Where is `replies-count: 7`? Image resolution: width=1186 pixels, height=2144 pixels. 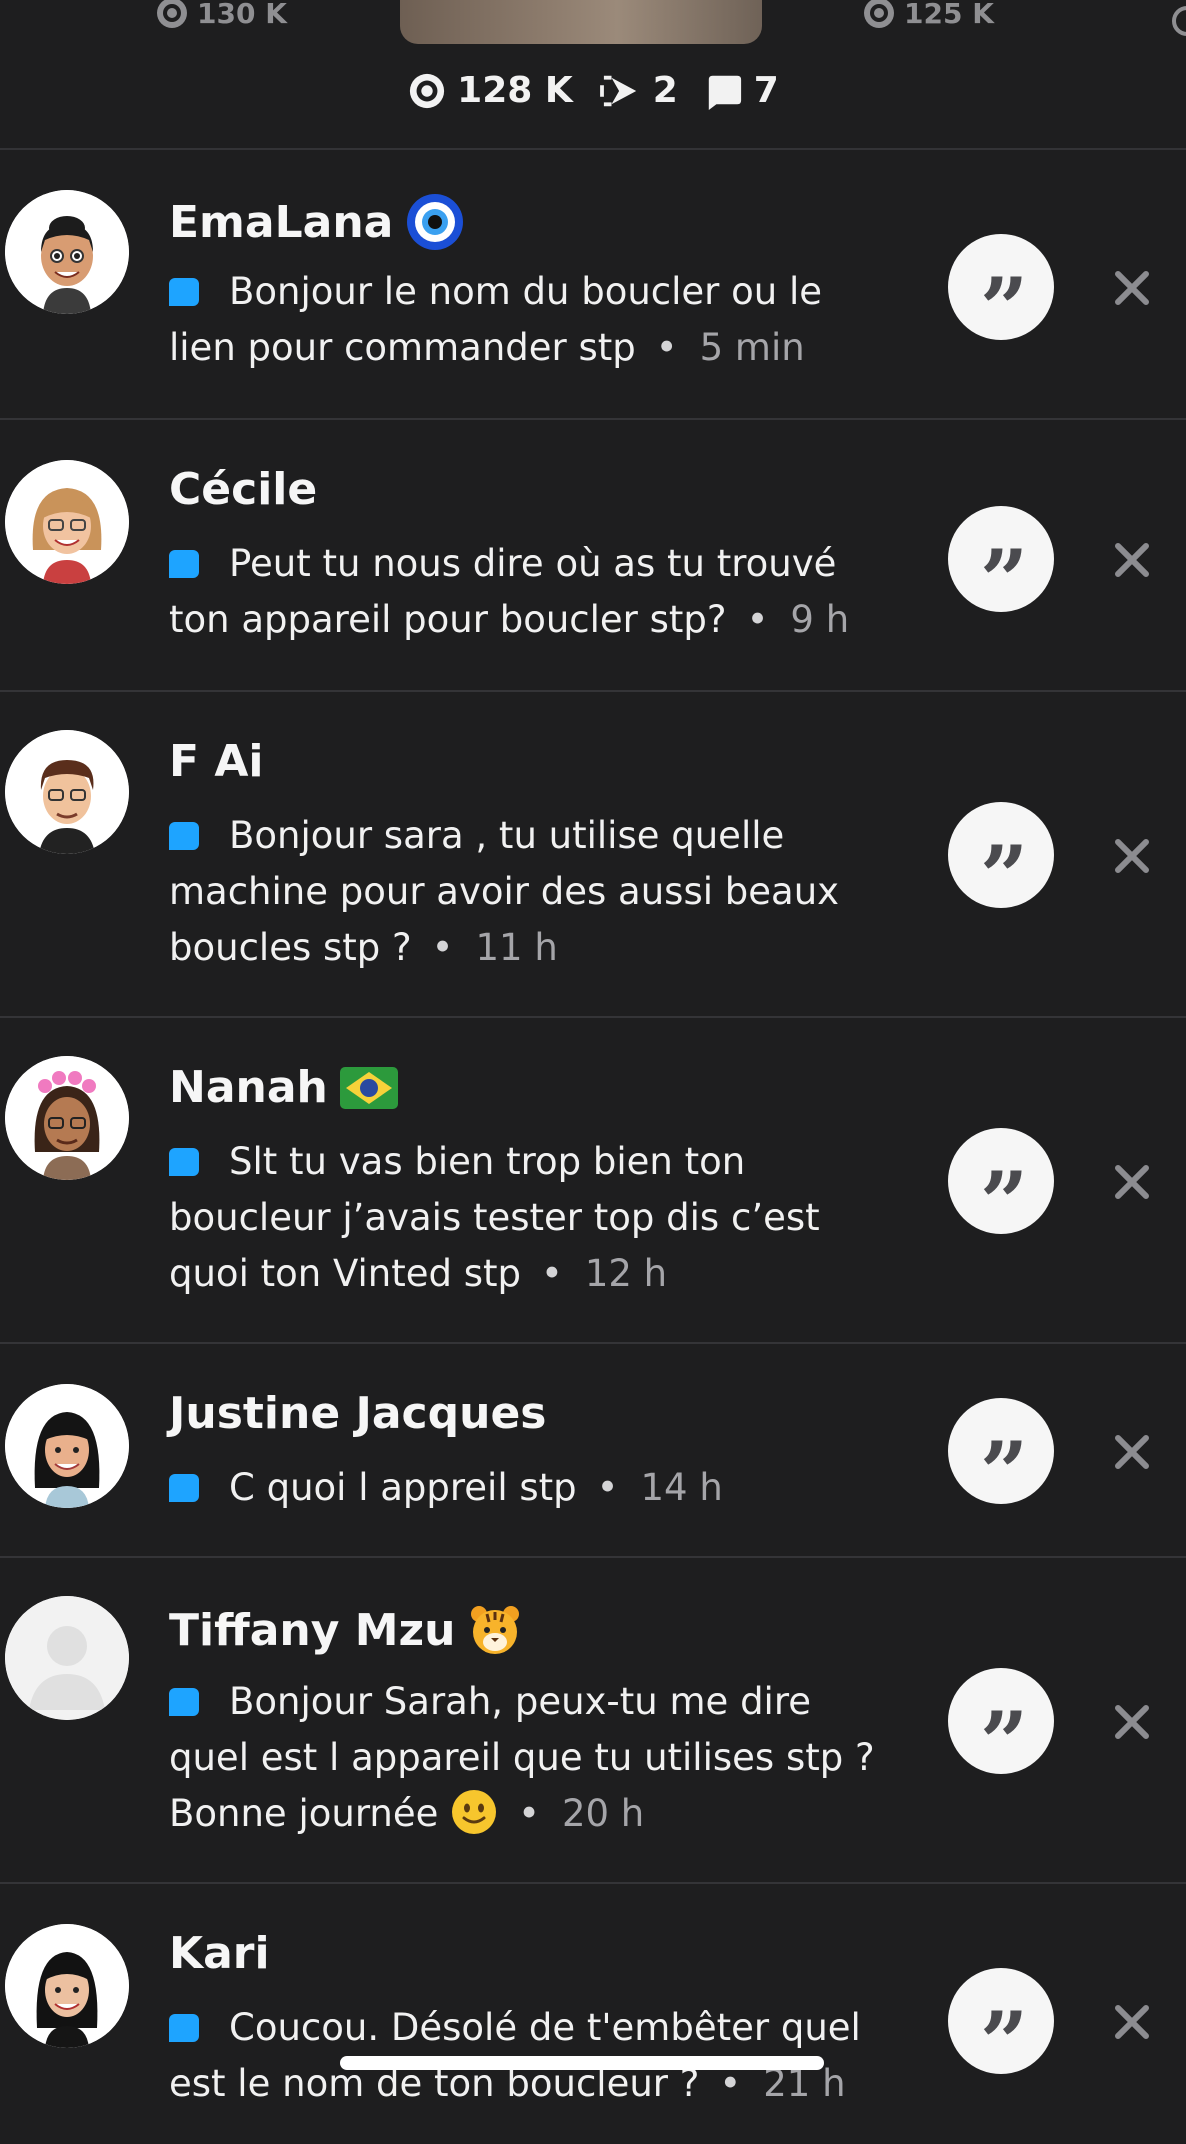
replies-count: 7 is located at coordinates (766, 90).